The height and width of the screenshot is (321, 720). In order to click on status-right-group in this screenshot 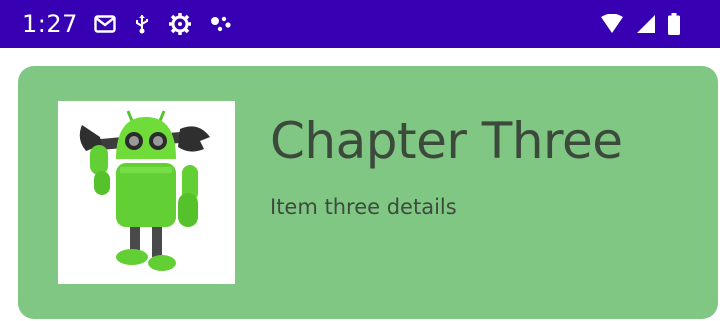, I will do `click(640, 24)`.